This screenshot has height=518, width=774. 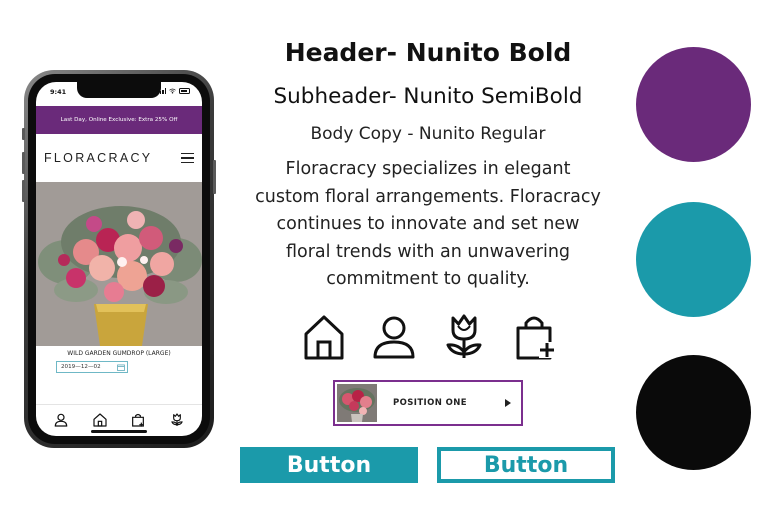 I want to click on flower-arrangement-image, so click(x=119, y=264).